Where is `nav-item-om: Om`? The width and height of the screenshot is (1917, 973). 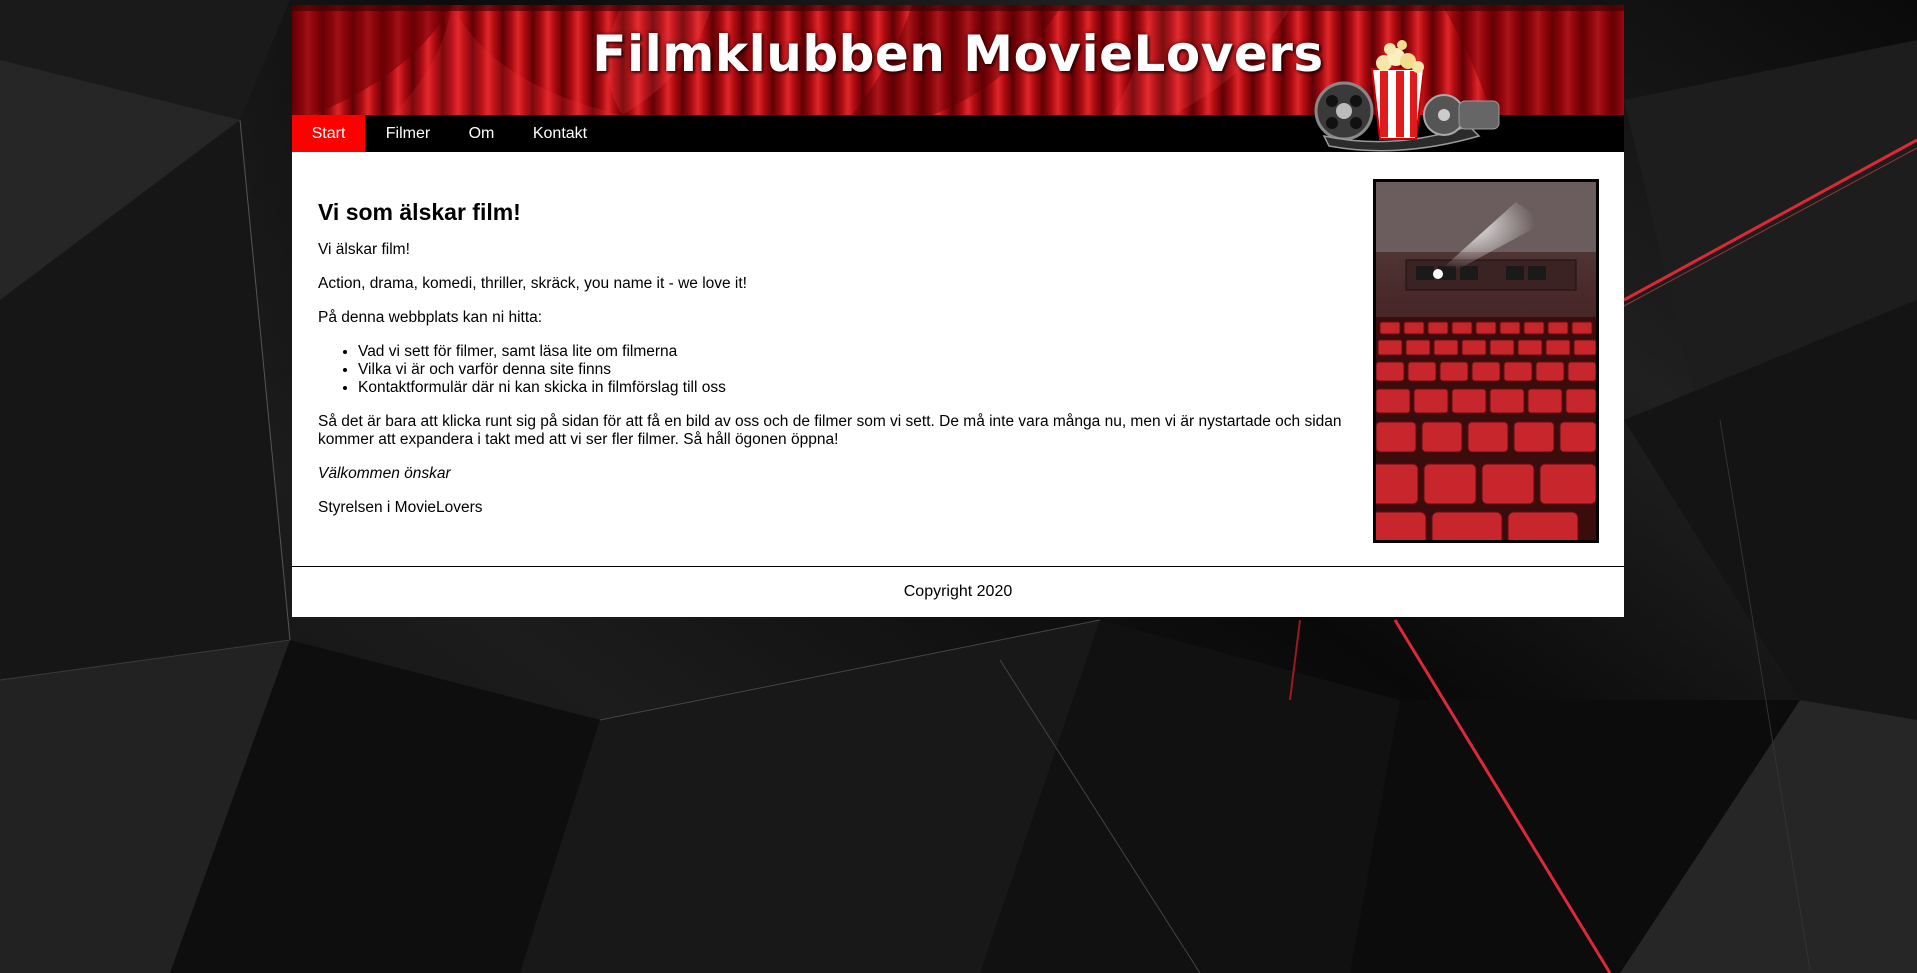
nav-item-om: Om is located at coordinates (481, 133).